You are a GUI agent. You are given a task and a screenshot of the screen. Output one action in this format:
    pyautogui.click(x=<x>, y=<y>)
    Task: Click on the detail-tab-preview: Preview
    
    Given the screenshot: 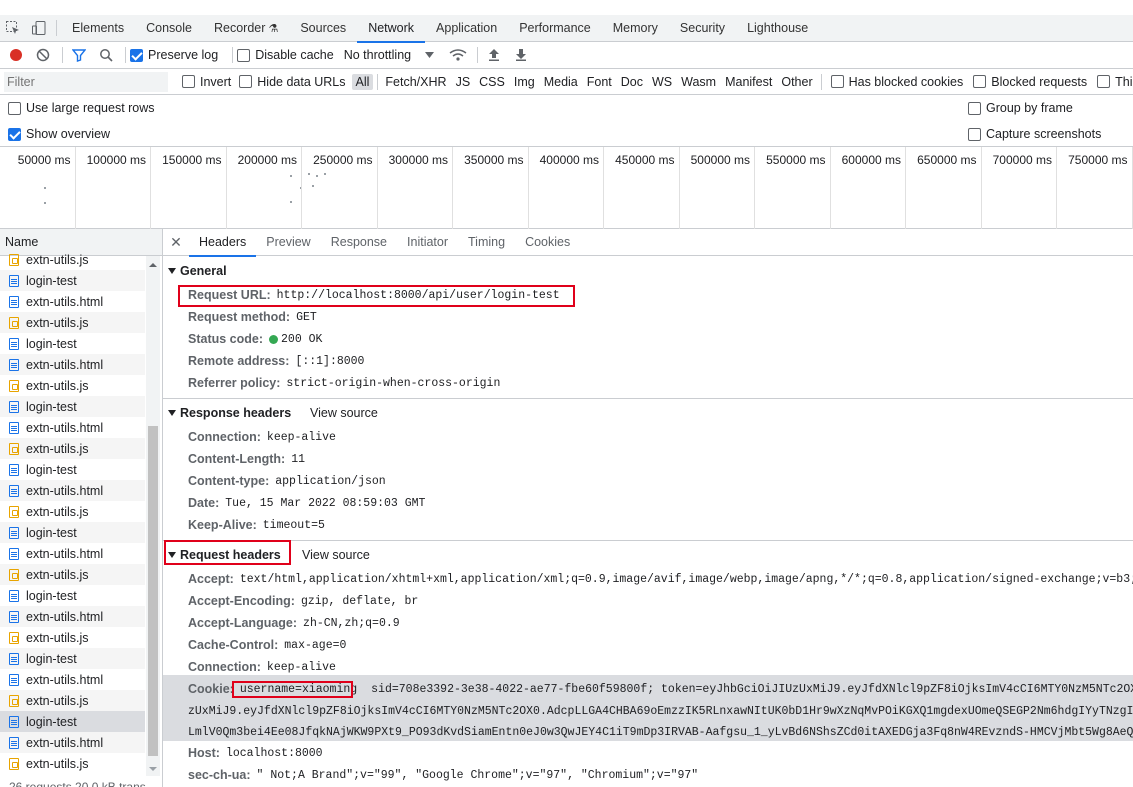 What is the action you would take?
    pyautogui.click(x=288, y=242)
    